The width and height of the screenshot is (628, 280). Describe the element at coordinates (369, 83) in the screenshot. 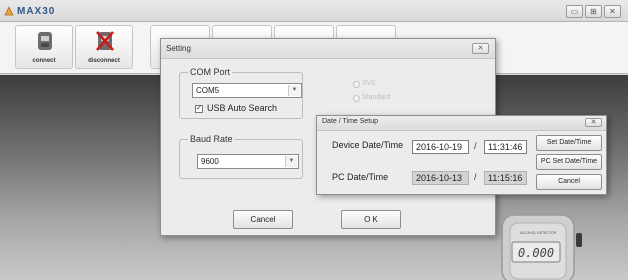

I see `radio-sv0-label: SV0` at that location.